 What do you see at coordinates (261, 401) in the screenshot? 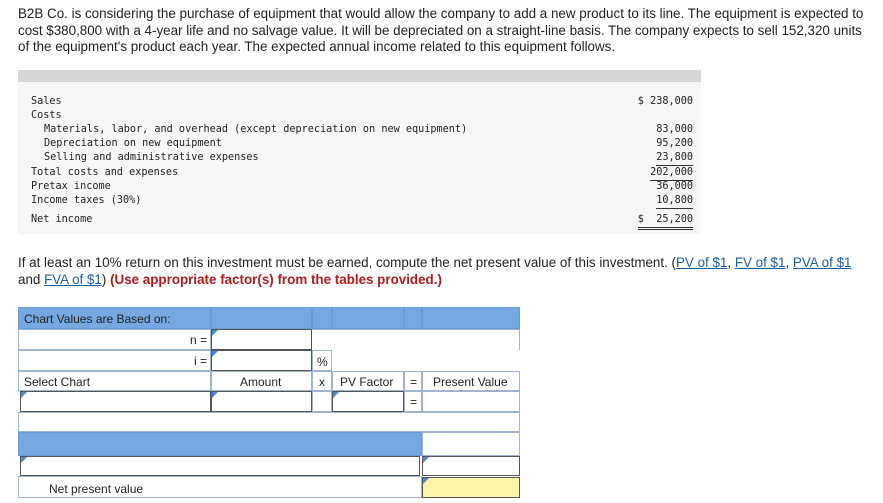
I see `amount-input` at bounding box center [261, 401].